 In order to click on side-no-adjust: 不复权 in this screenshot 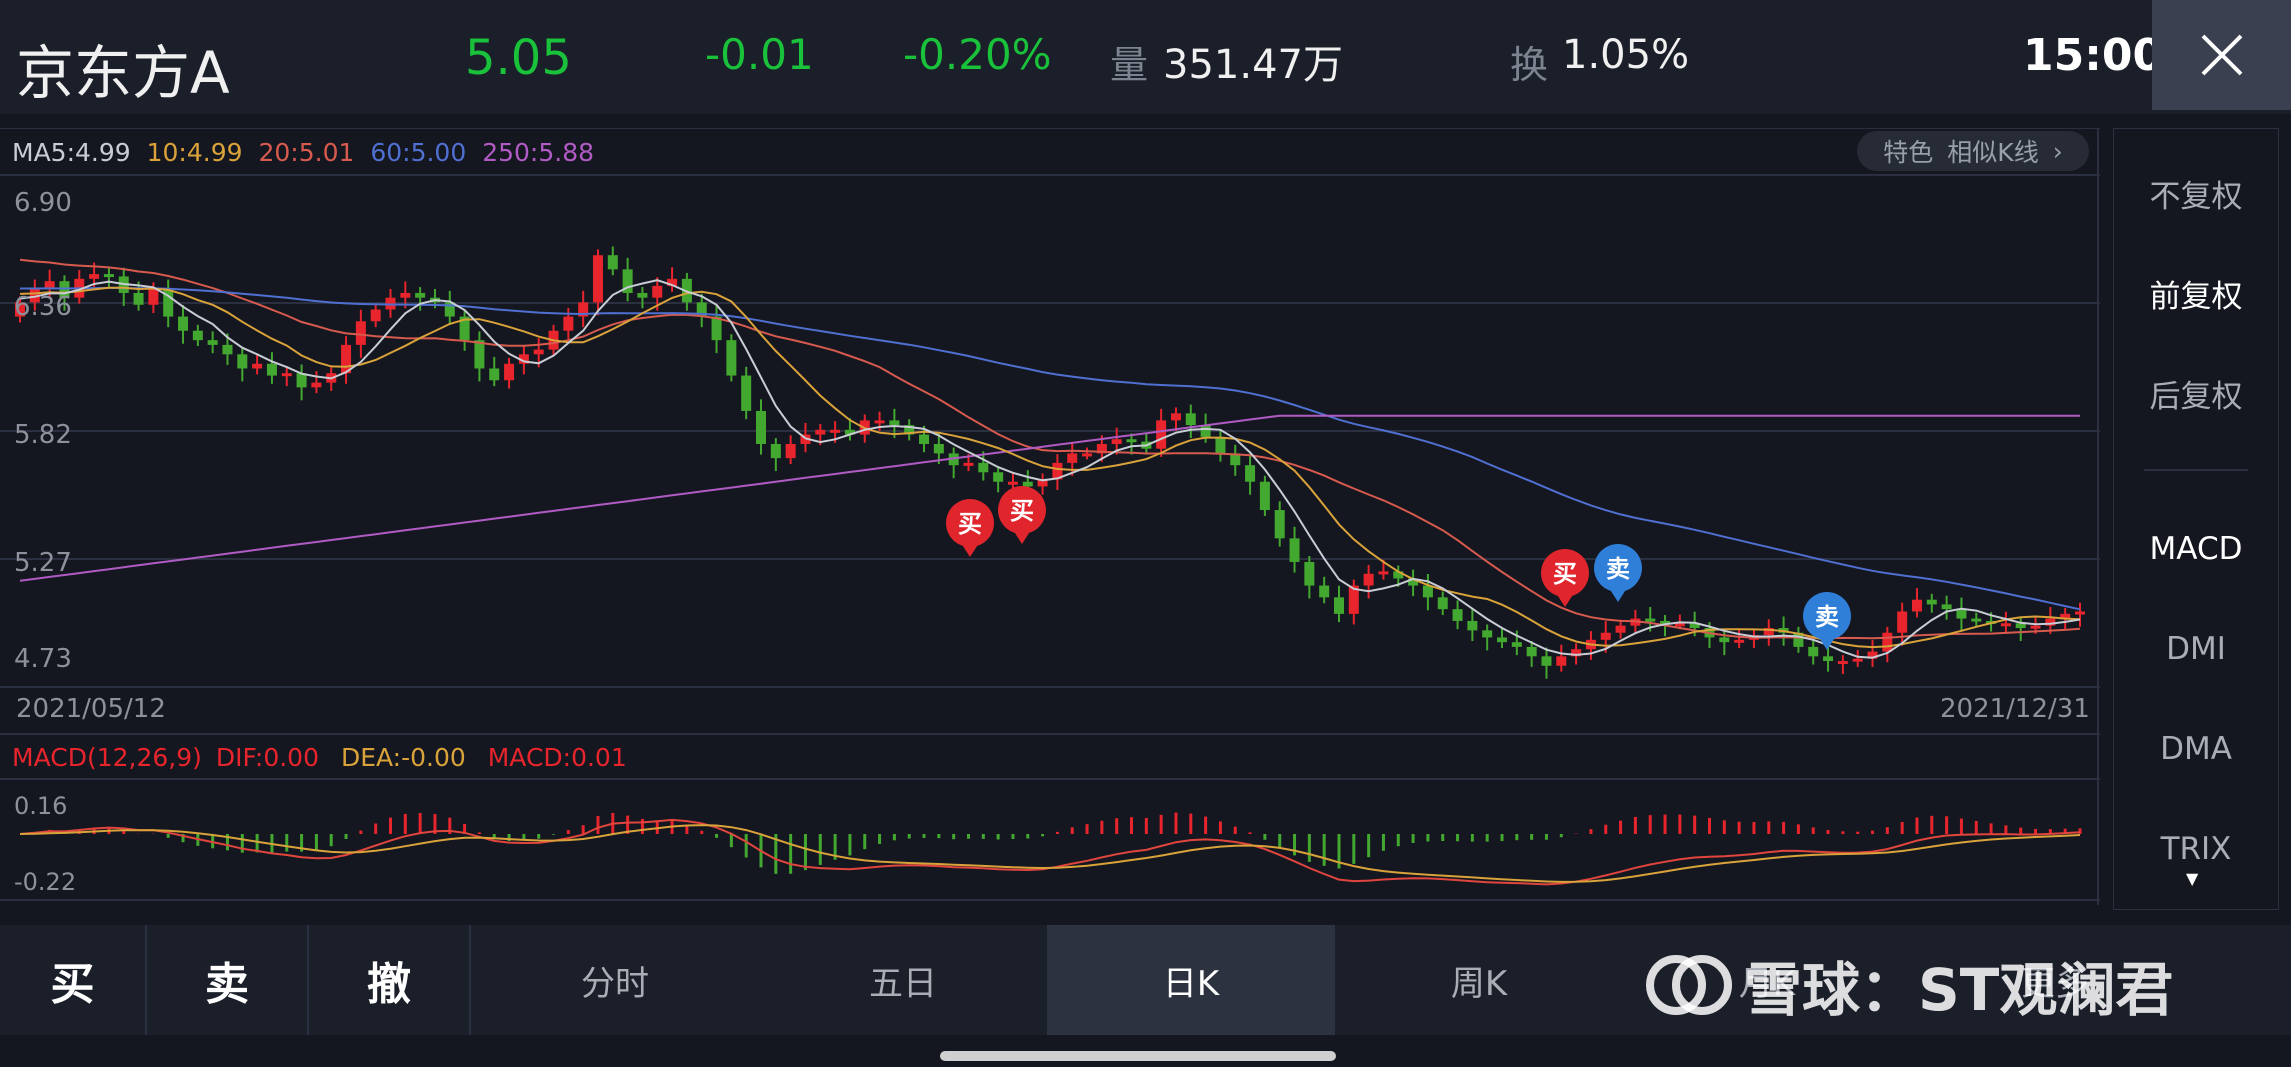, I will do `click(2196, 193)`.